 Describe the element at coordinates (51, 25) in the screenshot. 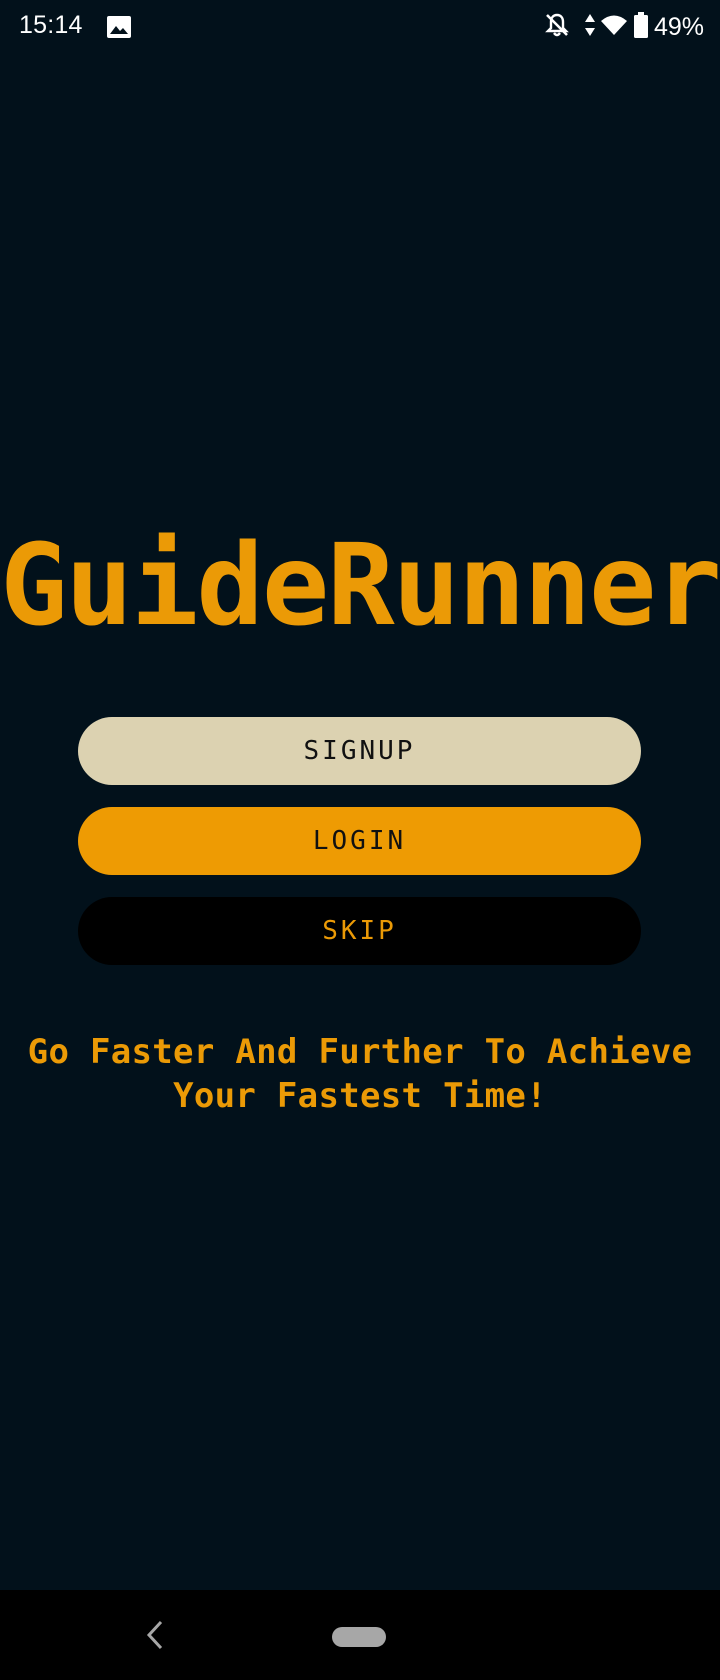

I see `status-time: 15:14` at that location.